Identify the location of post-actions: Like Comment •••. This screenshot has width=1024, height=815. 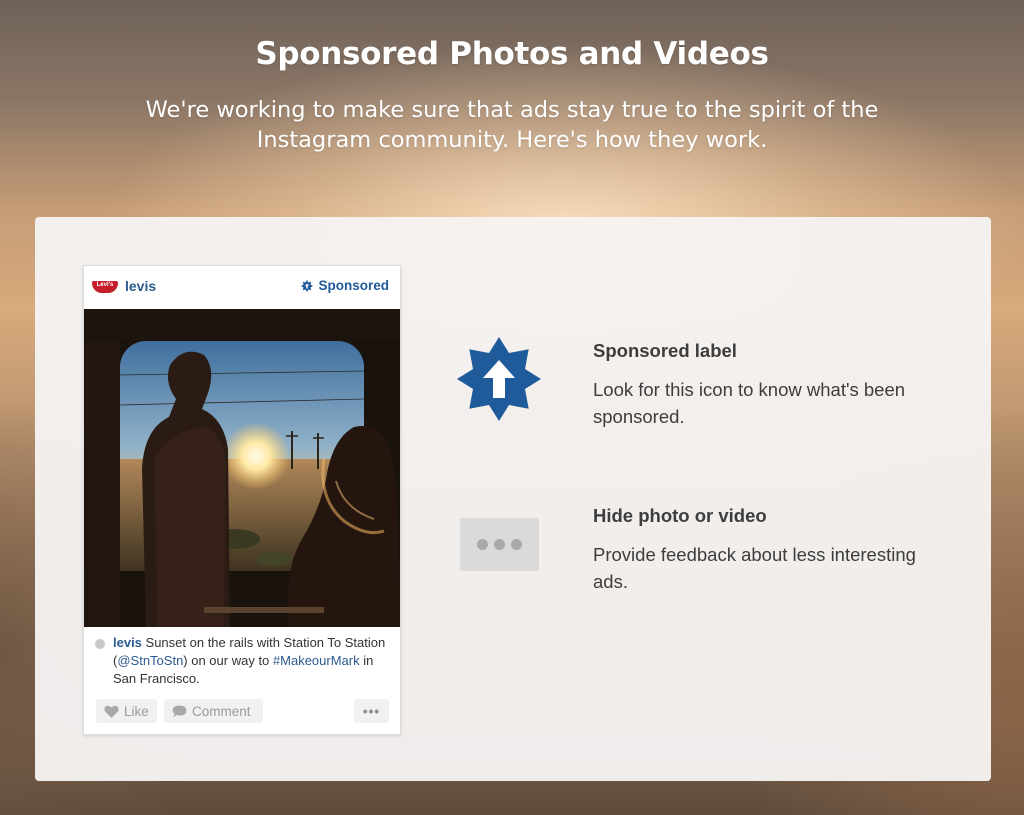
(243, 711).